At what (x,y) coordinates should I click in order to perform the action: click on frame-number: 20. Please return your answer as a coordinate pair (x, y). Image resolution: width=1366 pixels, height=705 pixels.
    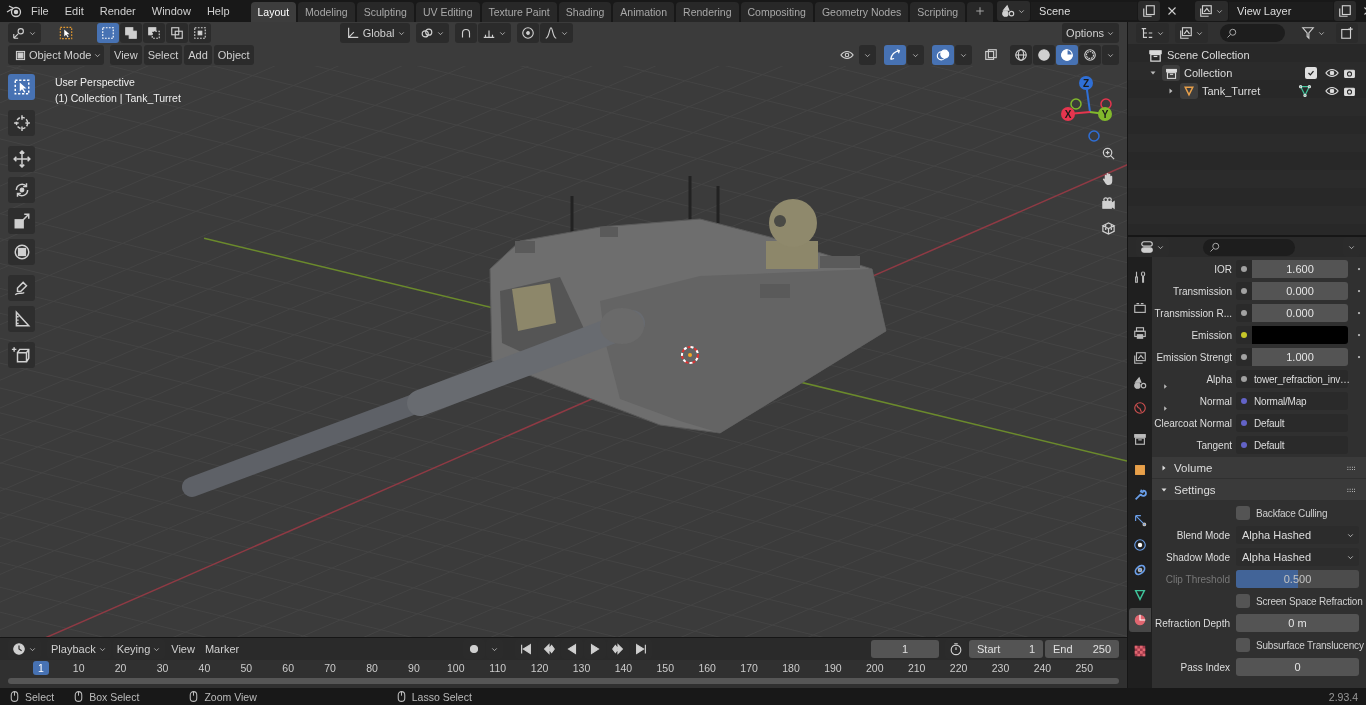
    Looking at the image, I should click on (120, 668).